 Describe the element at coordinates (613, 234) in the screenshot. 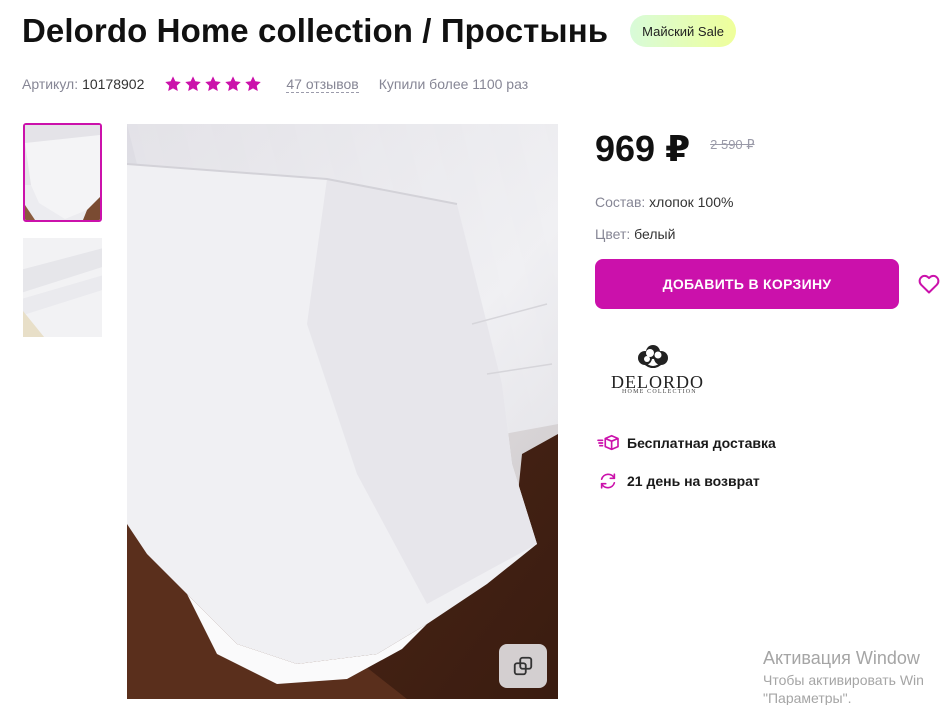

I see `color-label: Цвет:` at that location.